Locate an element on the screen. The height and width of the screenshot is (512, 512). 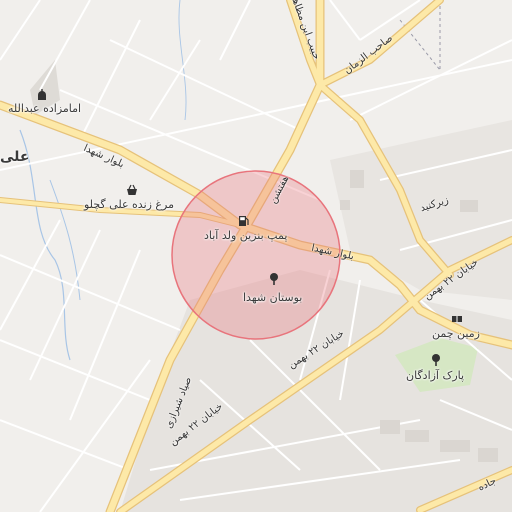
market-label: مرغ زنده علی گچلو is located at coordinates (129, 204).